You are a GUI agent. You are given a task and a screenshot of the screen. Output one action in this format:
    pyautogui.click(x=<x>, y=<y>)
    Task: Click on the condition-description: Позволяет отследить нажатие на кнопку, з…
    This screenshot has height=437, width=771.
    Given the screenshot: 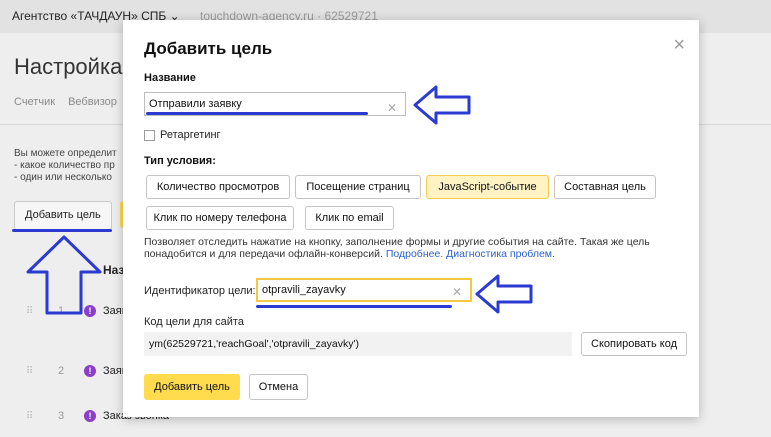 What is the action you would take?
    pyautogui.click(x=414, y=248)
    